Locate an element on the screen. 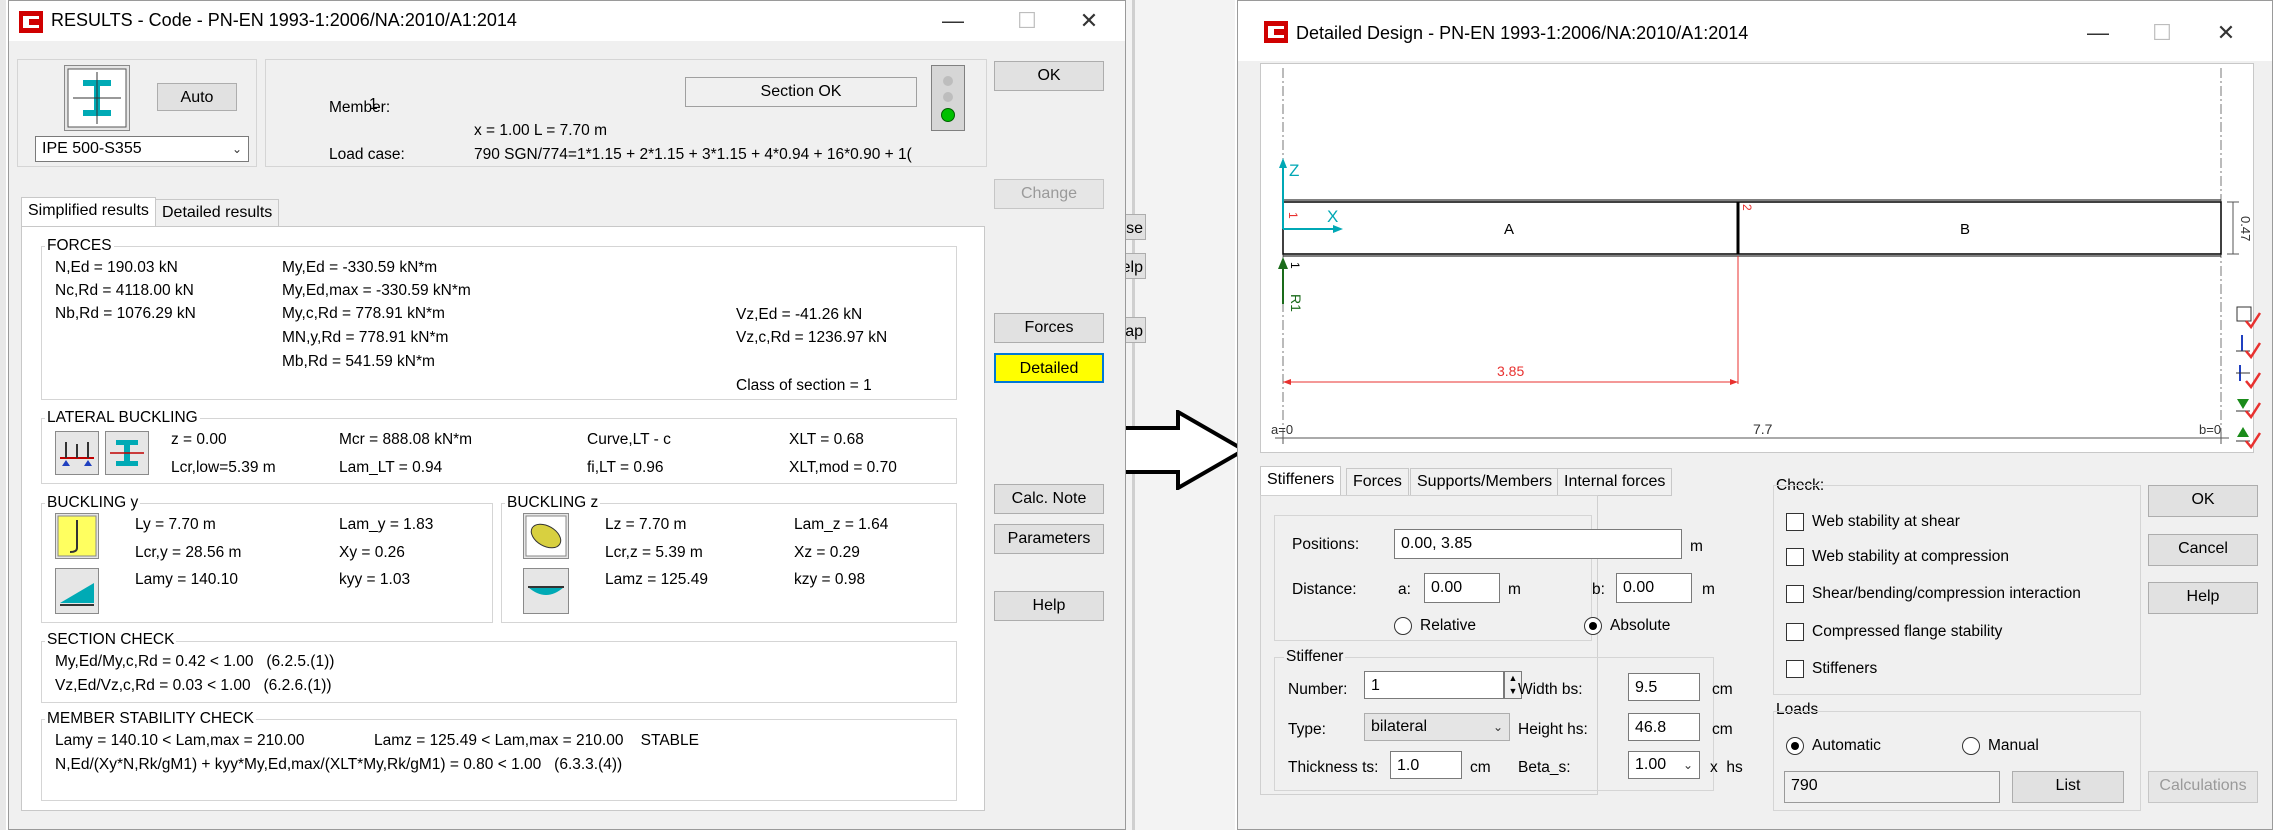 The width and height of the screenshot is (2275, 830). node-2-label: 2 is located at coordinates (1747, 207).